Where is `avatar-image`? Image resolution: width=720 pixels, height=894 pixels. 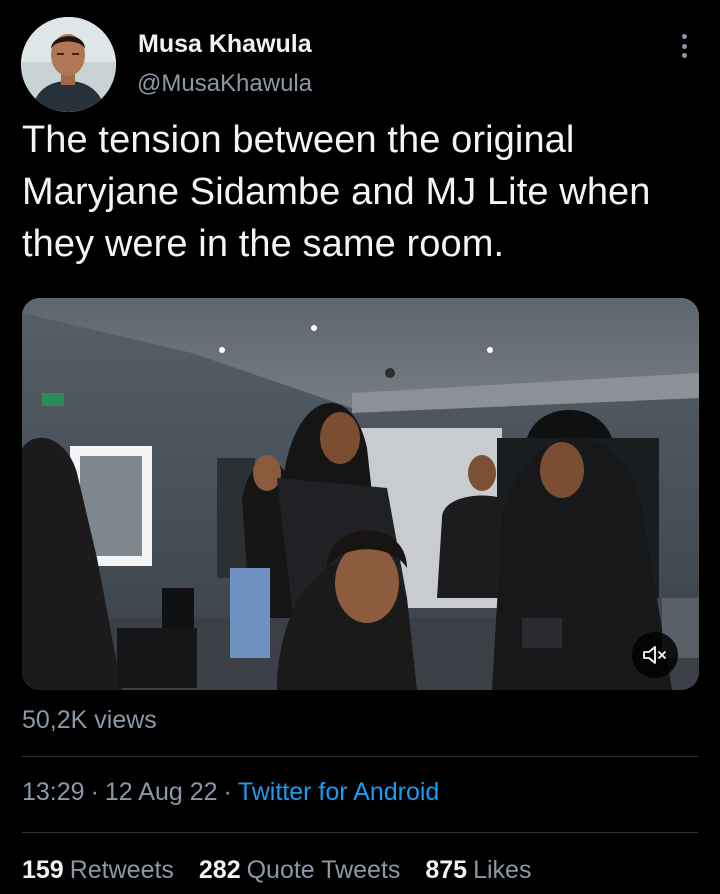
avatar-image is located at coordinates (68, 64).